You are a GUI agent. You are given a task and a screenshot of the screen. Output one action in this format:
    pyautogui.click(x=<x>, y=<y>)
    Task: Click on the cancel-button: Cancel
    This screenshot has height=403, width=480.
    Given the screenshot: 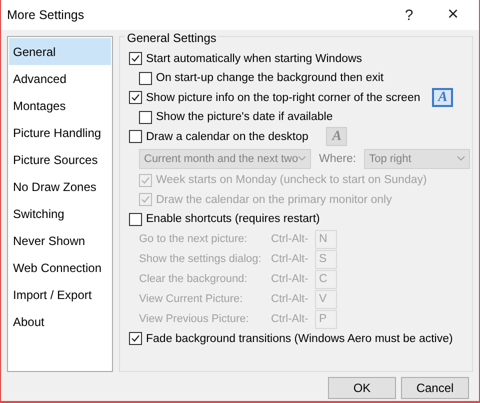 What is the action you would take?
    pyautogui.click(x=435, y=388)
    